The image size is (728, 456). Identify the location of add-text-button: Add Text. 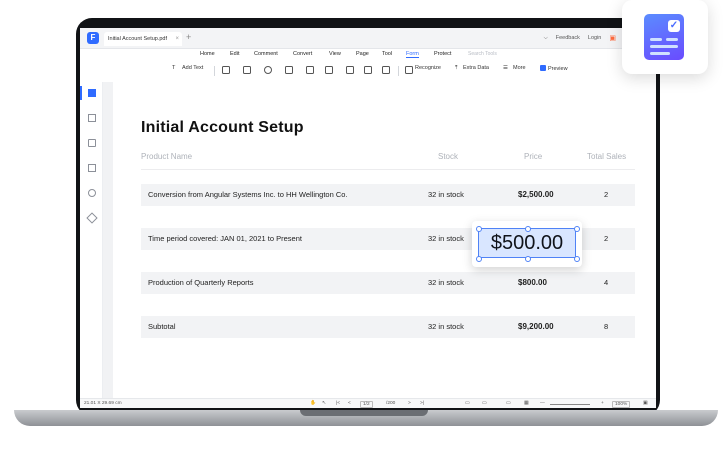
(192, 68).